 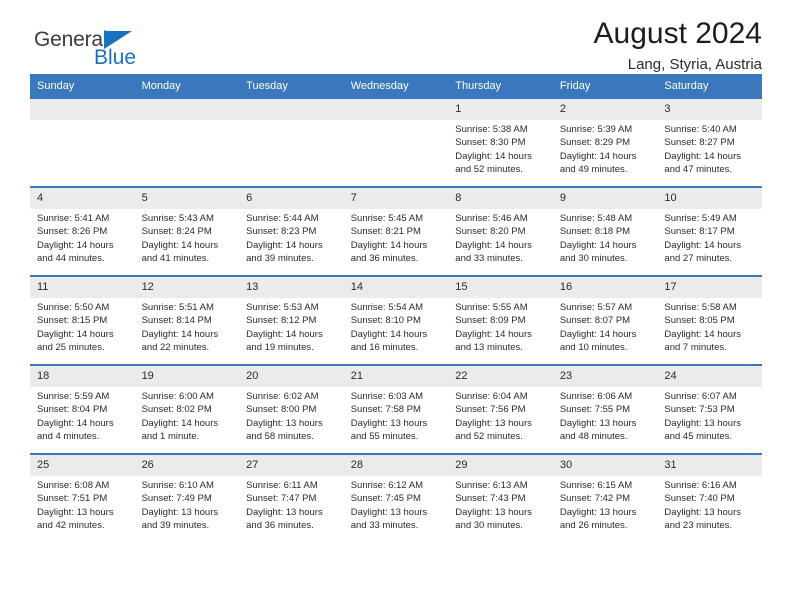 I want to click on sunrise-time: Sunrise: 5:48 AM, so click(x=596, y=218).